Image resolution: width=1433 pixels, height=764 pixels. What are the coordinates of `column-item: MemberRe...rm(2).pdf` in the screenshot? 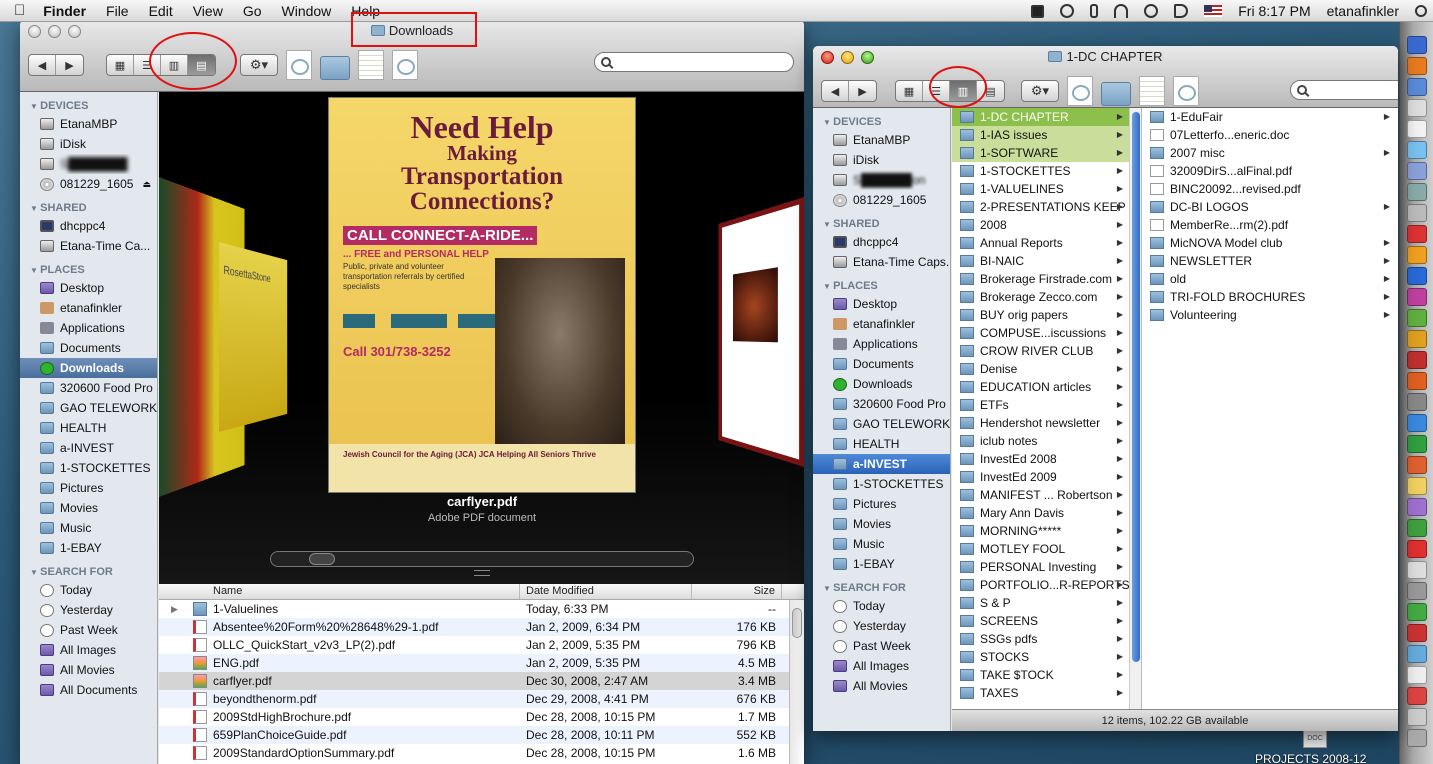 It's located at (1270, 225).